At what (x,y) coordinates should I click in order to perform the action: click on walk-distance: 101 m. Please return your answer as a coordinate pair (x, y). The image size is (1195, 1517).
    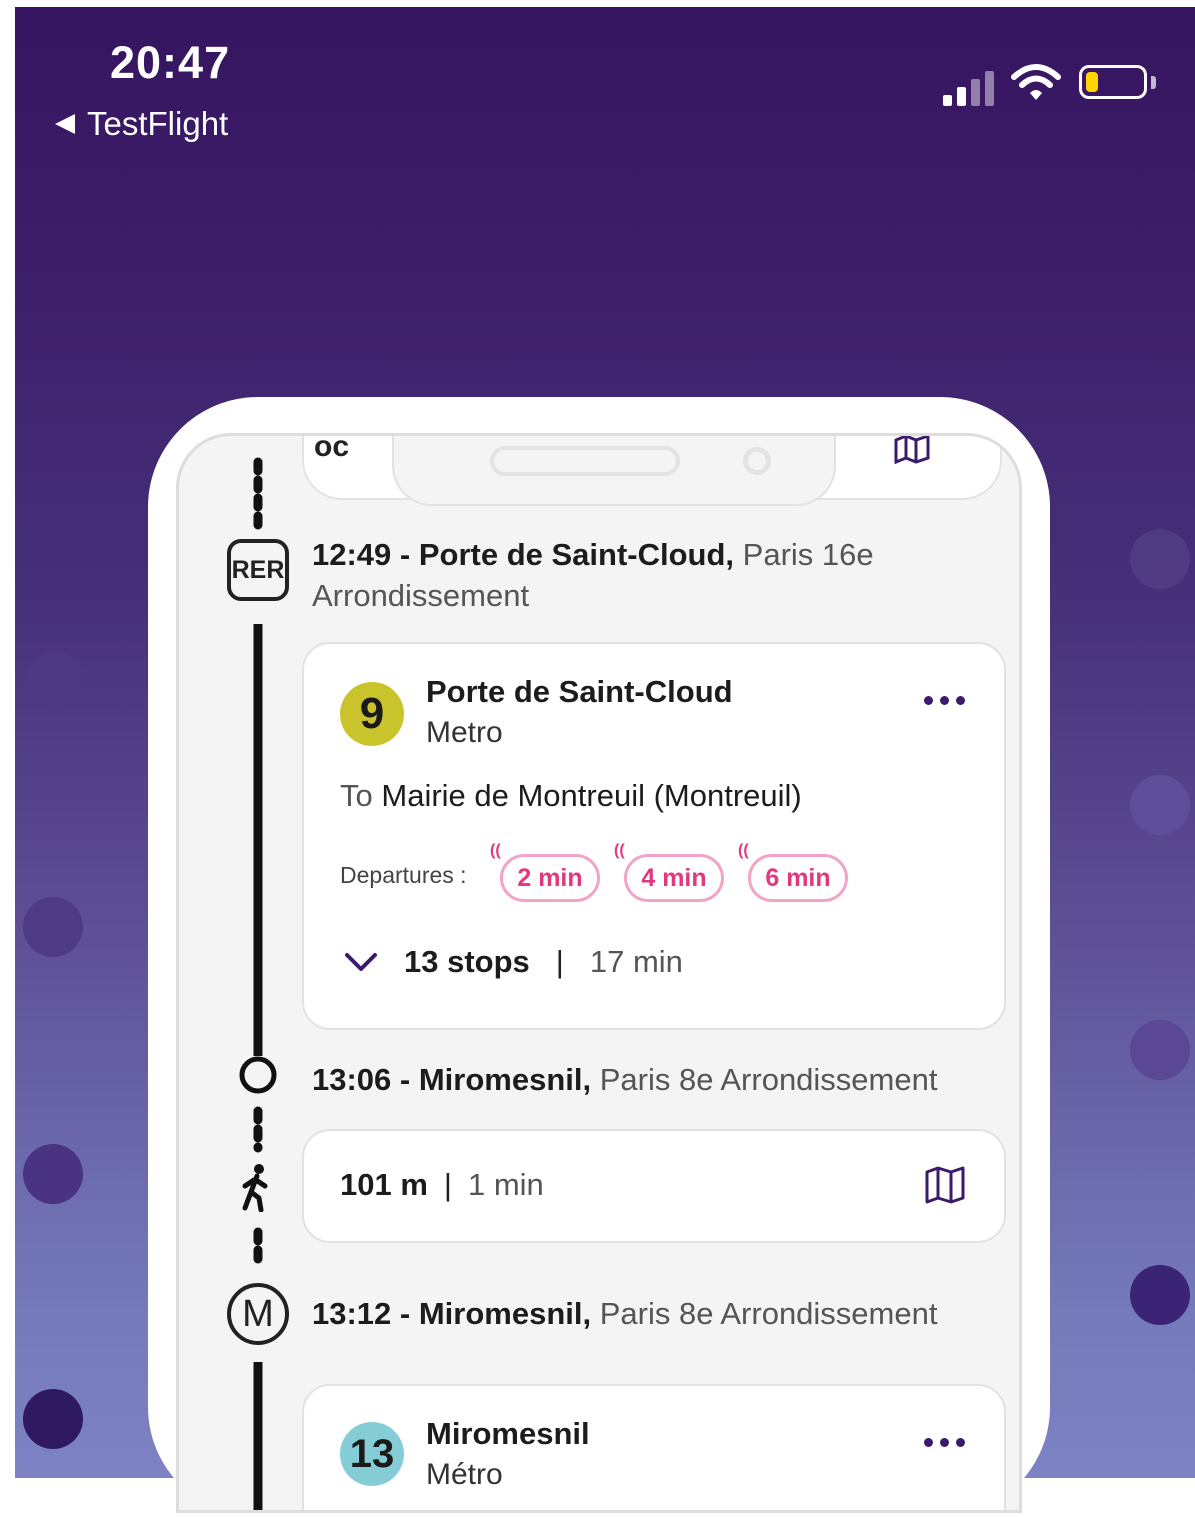
    Looking at the image, I should click on (384, 1184).